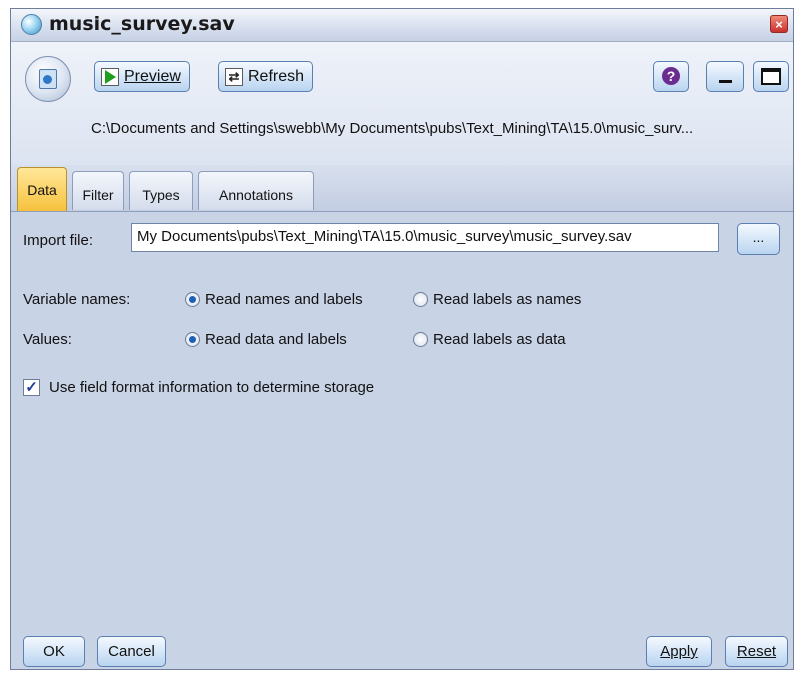  Describe the element at coordinates (131, 651) in the screenshot. I see `cancel-button: Cancel` at that location.